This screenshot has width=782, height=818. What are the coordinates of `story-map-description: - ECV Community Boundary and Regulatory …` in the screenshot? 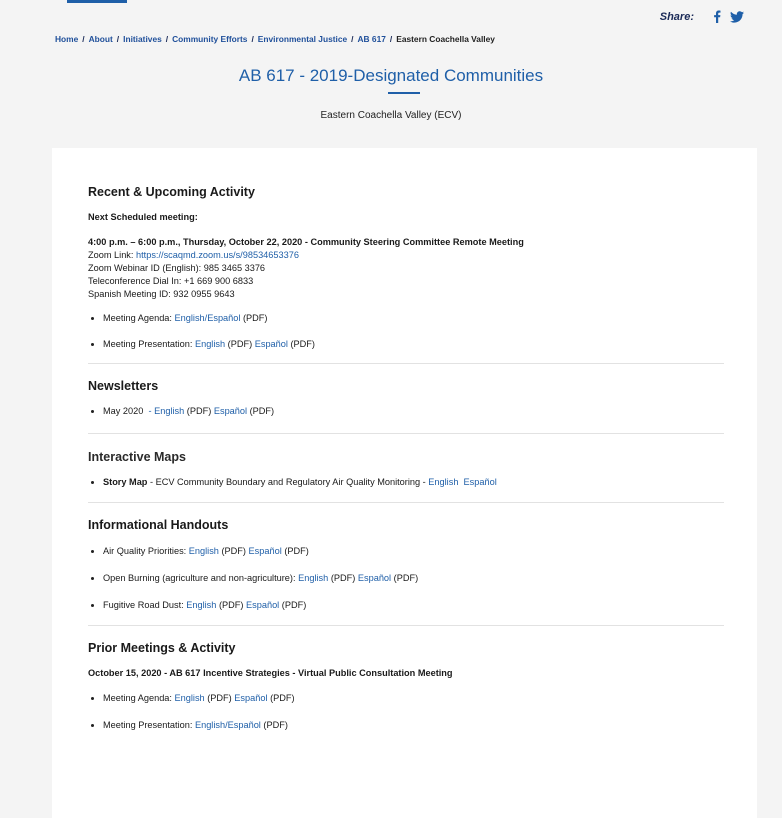 It's located at (287, 482).